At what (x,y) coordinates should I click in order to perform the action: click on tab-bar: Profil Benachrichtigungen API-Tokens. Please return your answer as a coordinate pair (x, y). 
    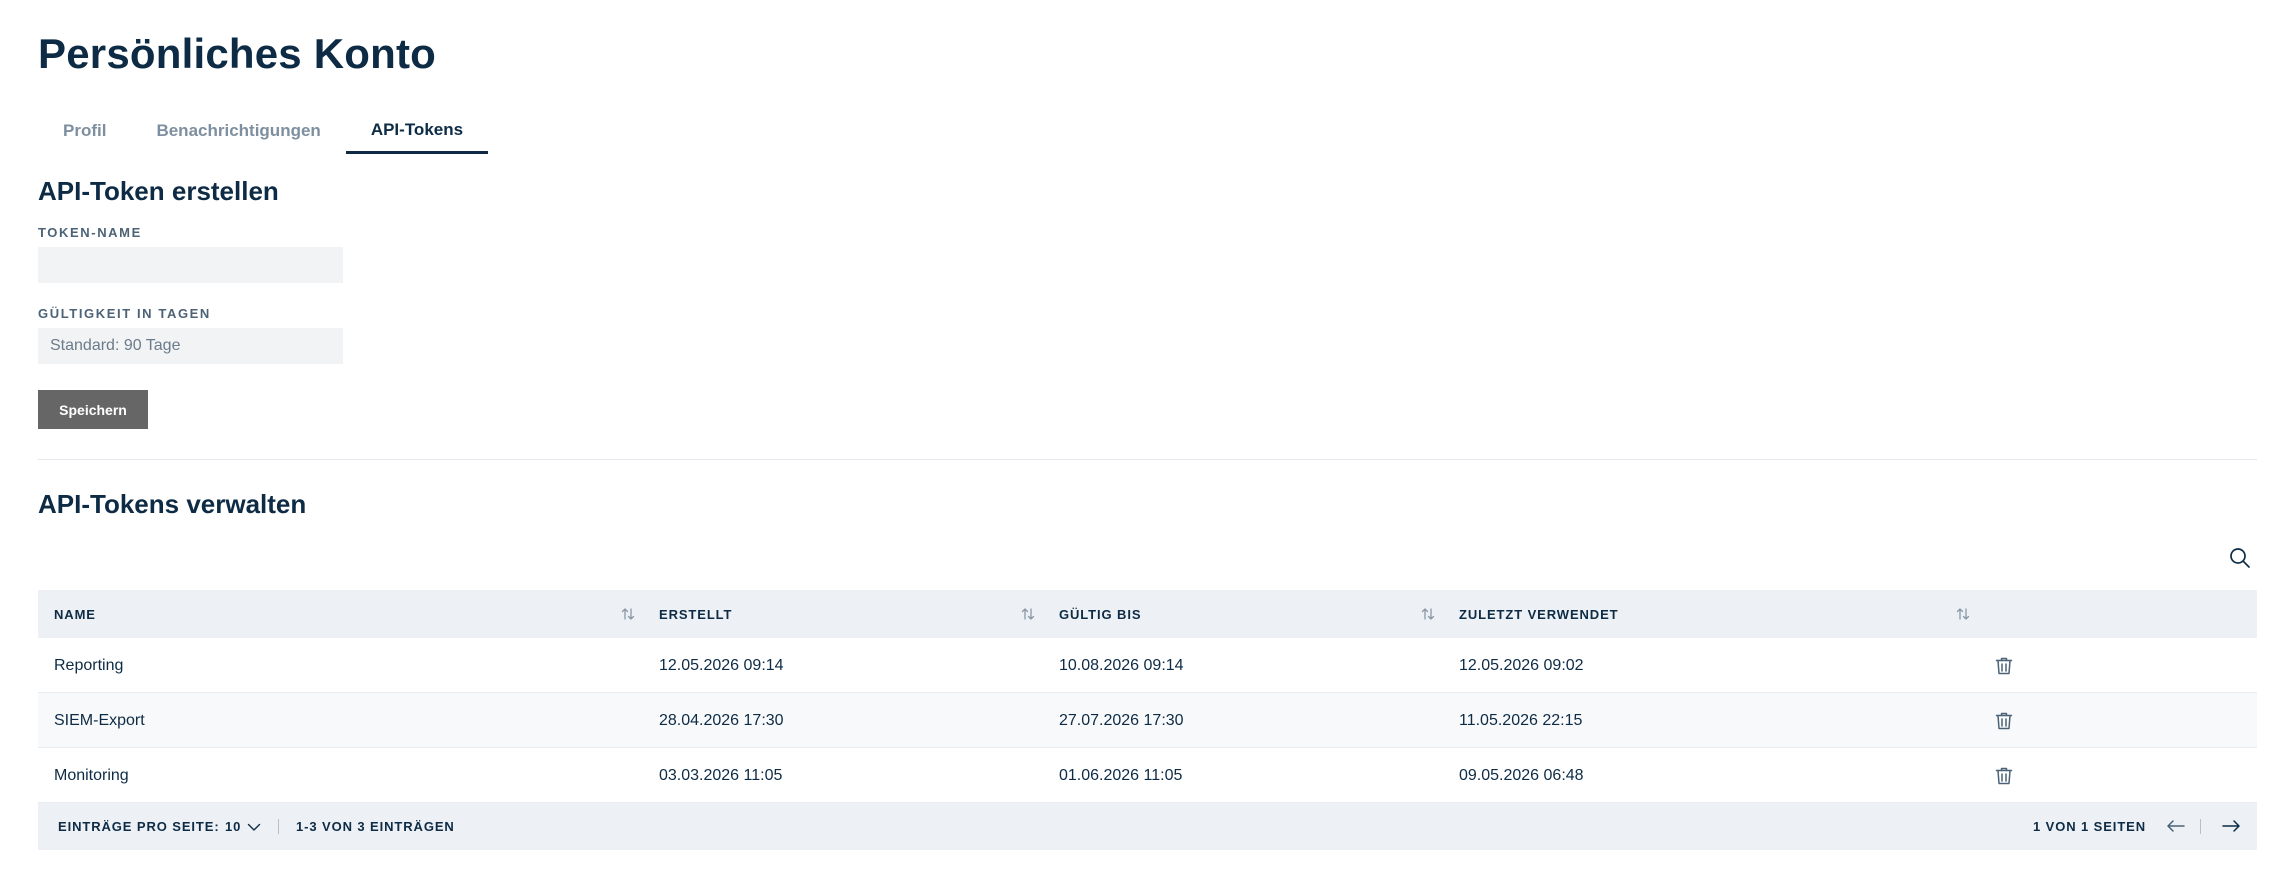
    Looking at the image, I should click on (263, 131).